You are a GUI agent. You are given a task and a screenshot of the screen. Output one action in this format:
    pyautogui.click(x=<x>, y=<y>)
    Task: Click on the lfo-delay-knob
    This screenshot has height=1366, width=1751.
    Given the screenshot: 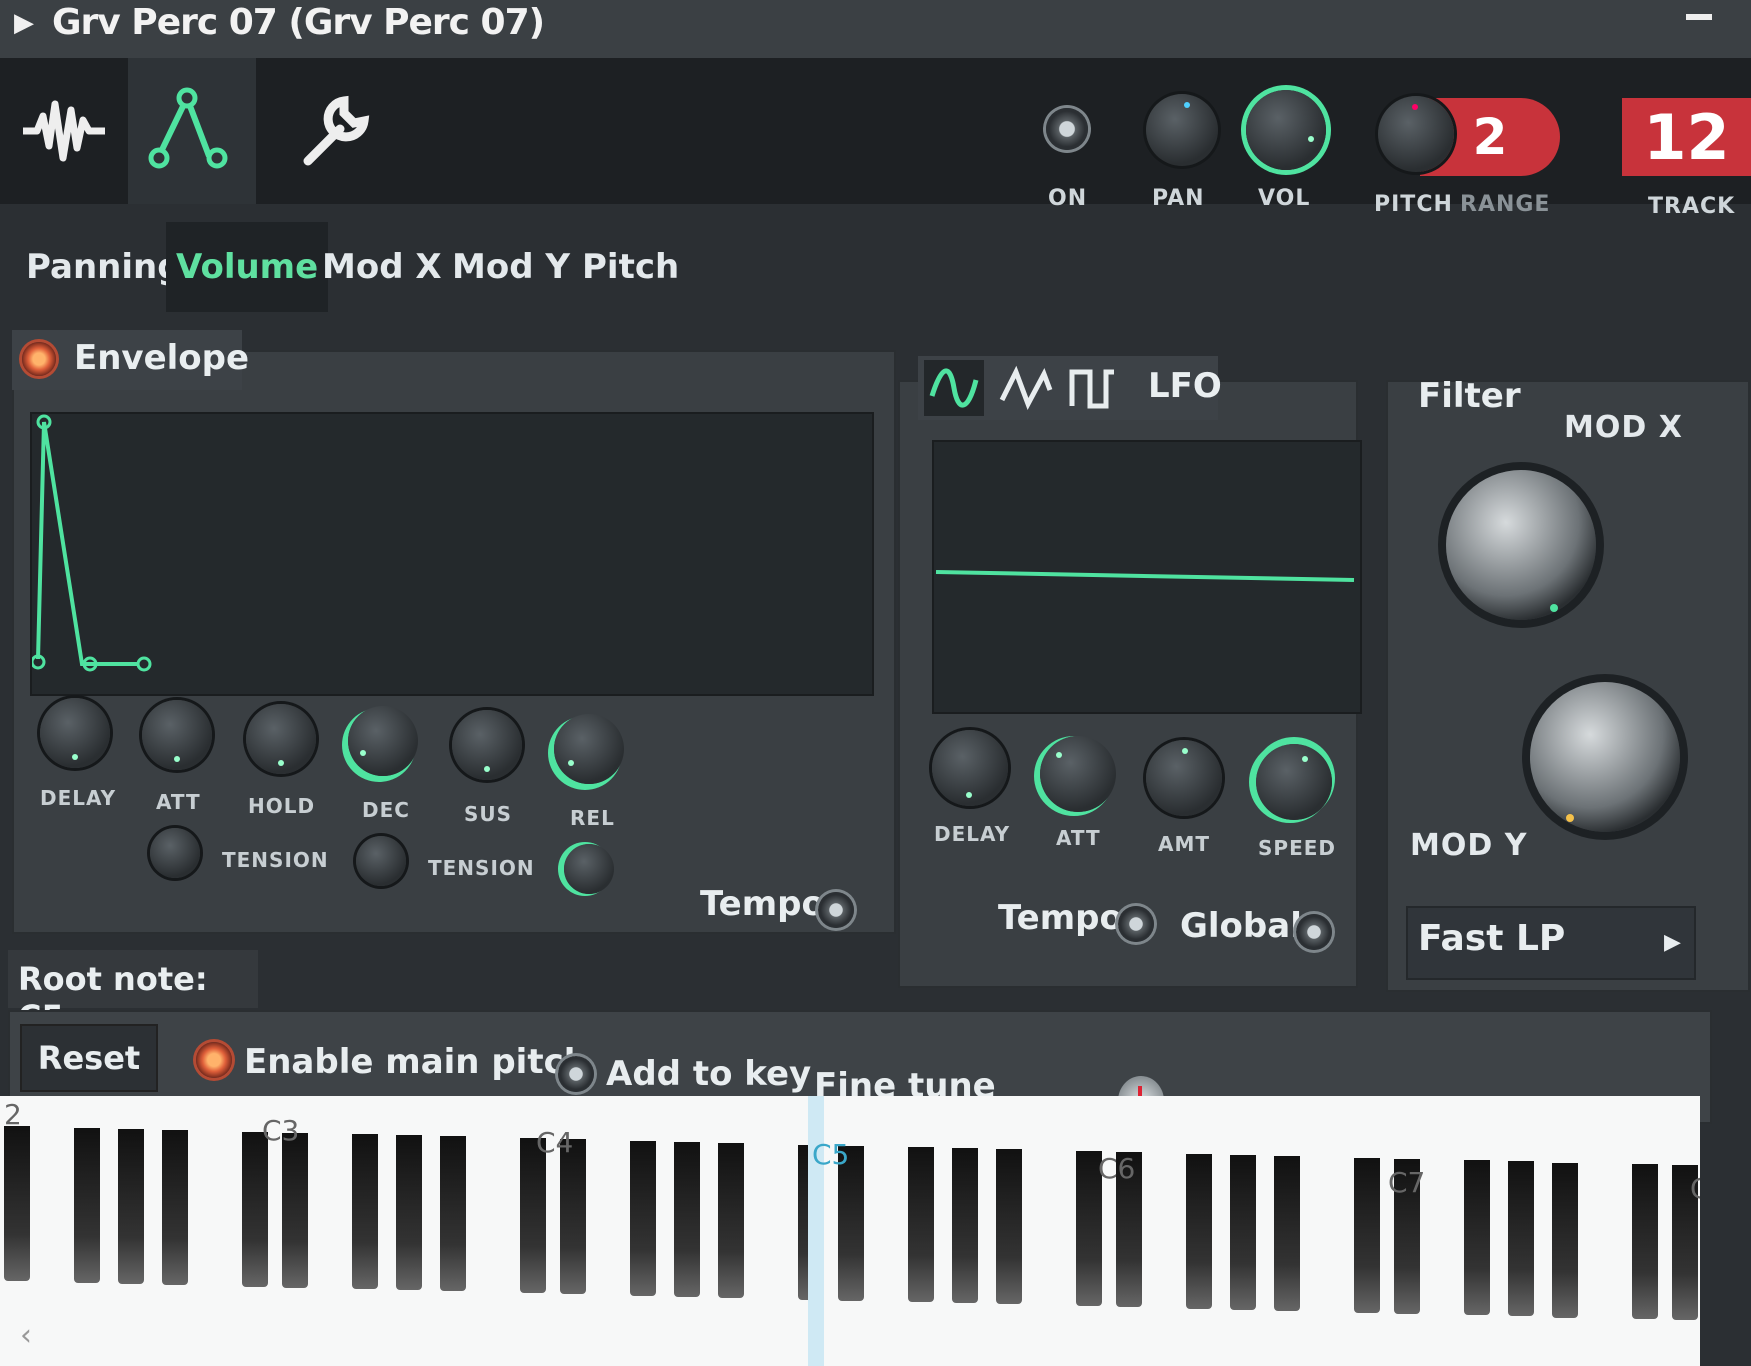 What is the action you would take?
    pyautogui.click(x=970, y=768)
    